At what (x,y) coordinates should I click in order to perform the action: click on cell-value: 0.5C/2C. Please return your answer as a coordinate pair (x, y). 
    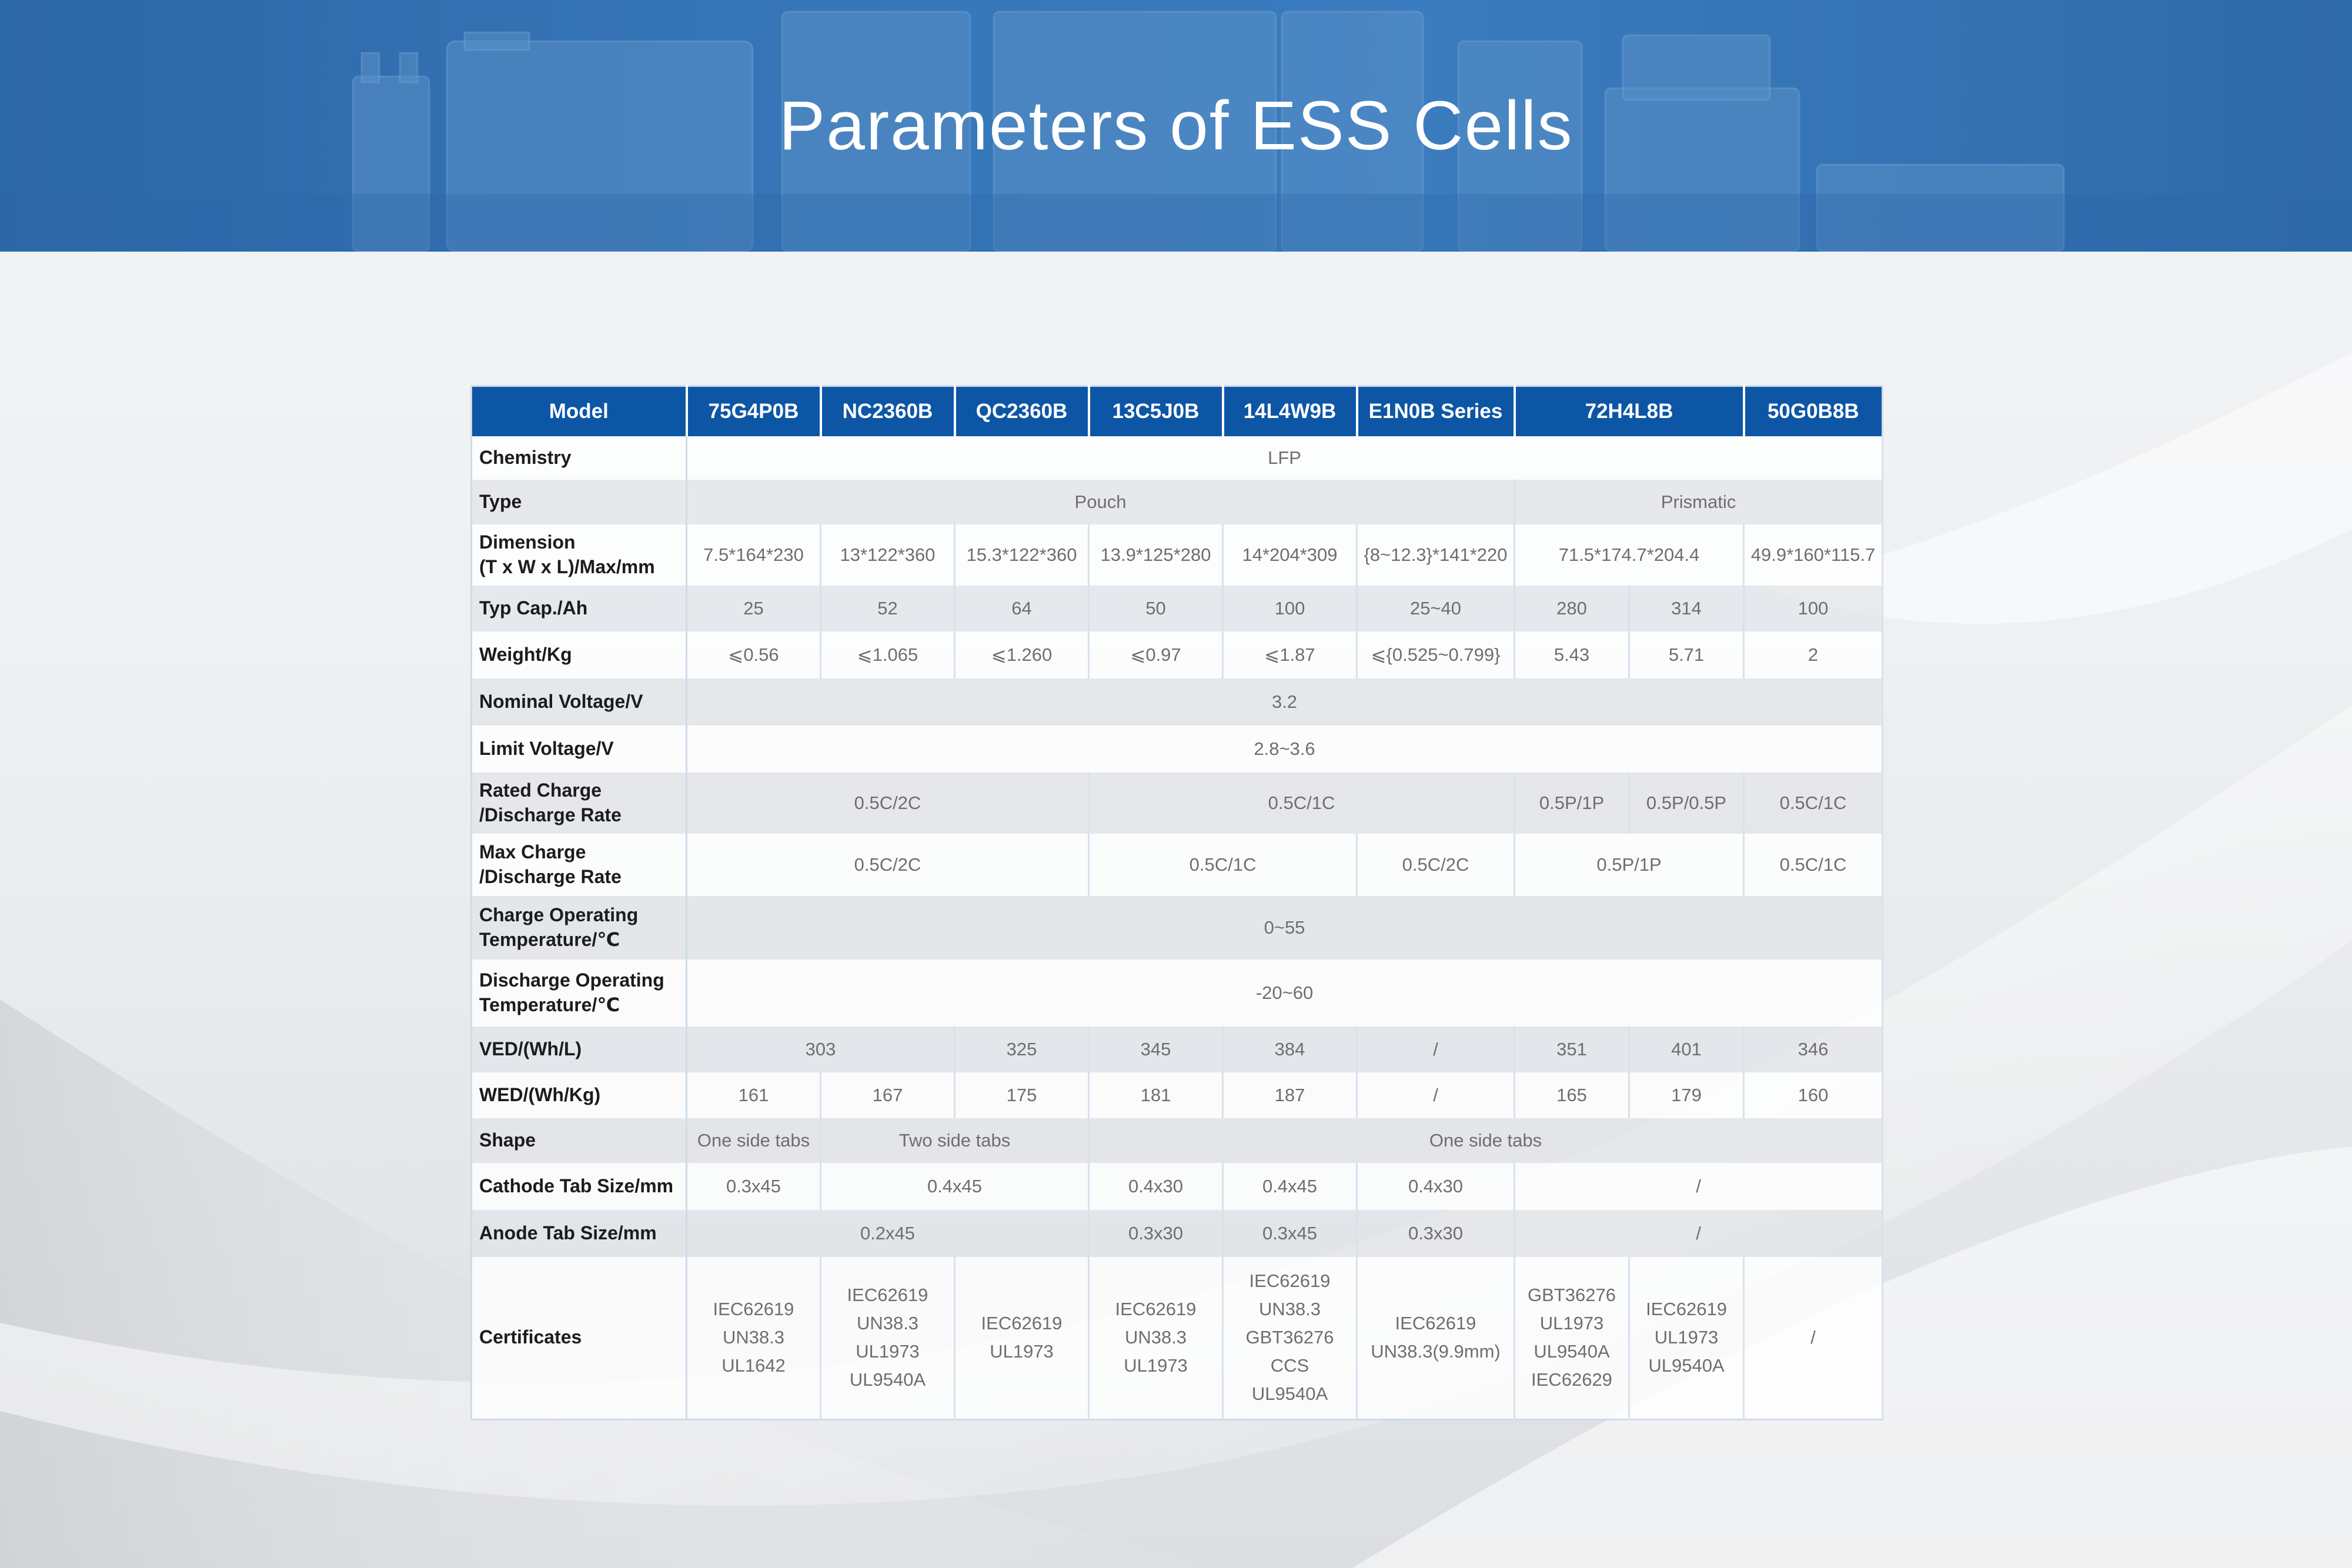
    Looking at the image, I should click on (1436, 865).